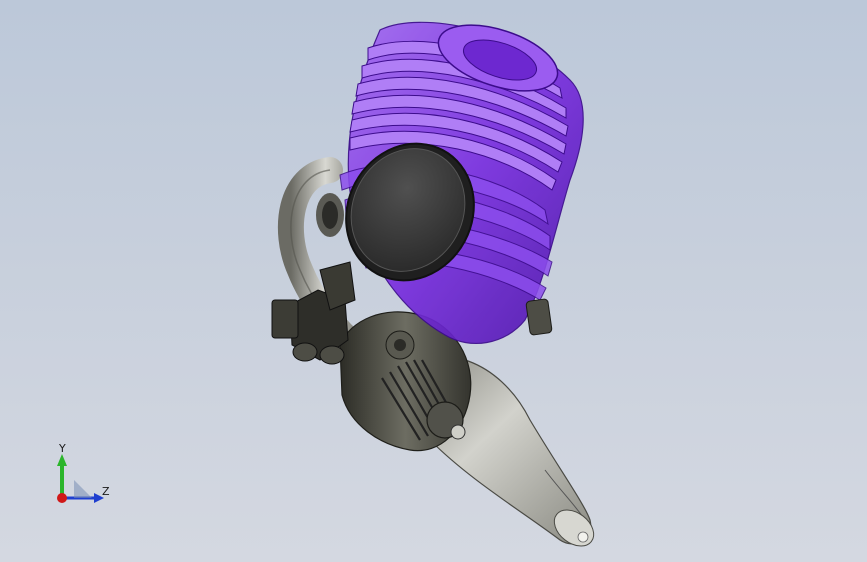  What do you see at coordinates (62, 460) in the screenshot?
I see `y-axis-arrow` at bounding box center [62, 460].